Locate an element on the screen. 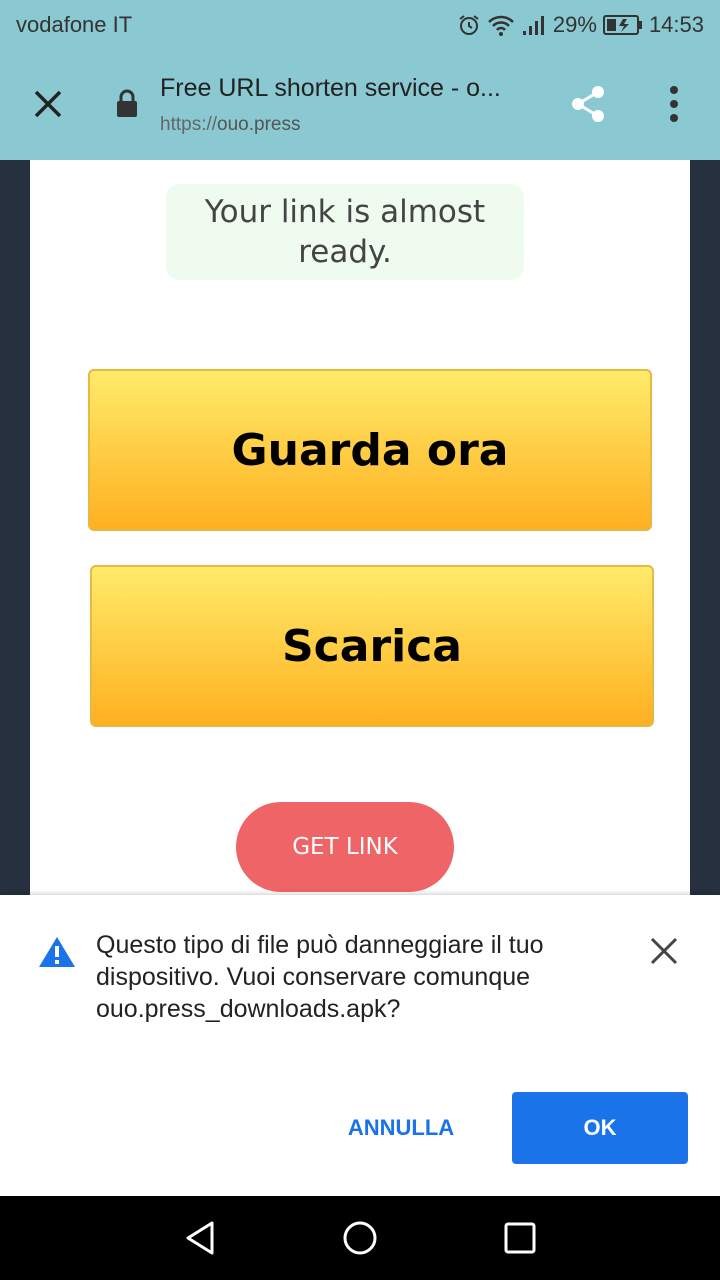  url-scheme: https:// is located at coordinates (189, 124).